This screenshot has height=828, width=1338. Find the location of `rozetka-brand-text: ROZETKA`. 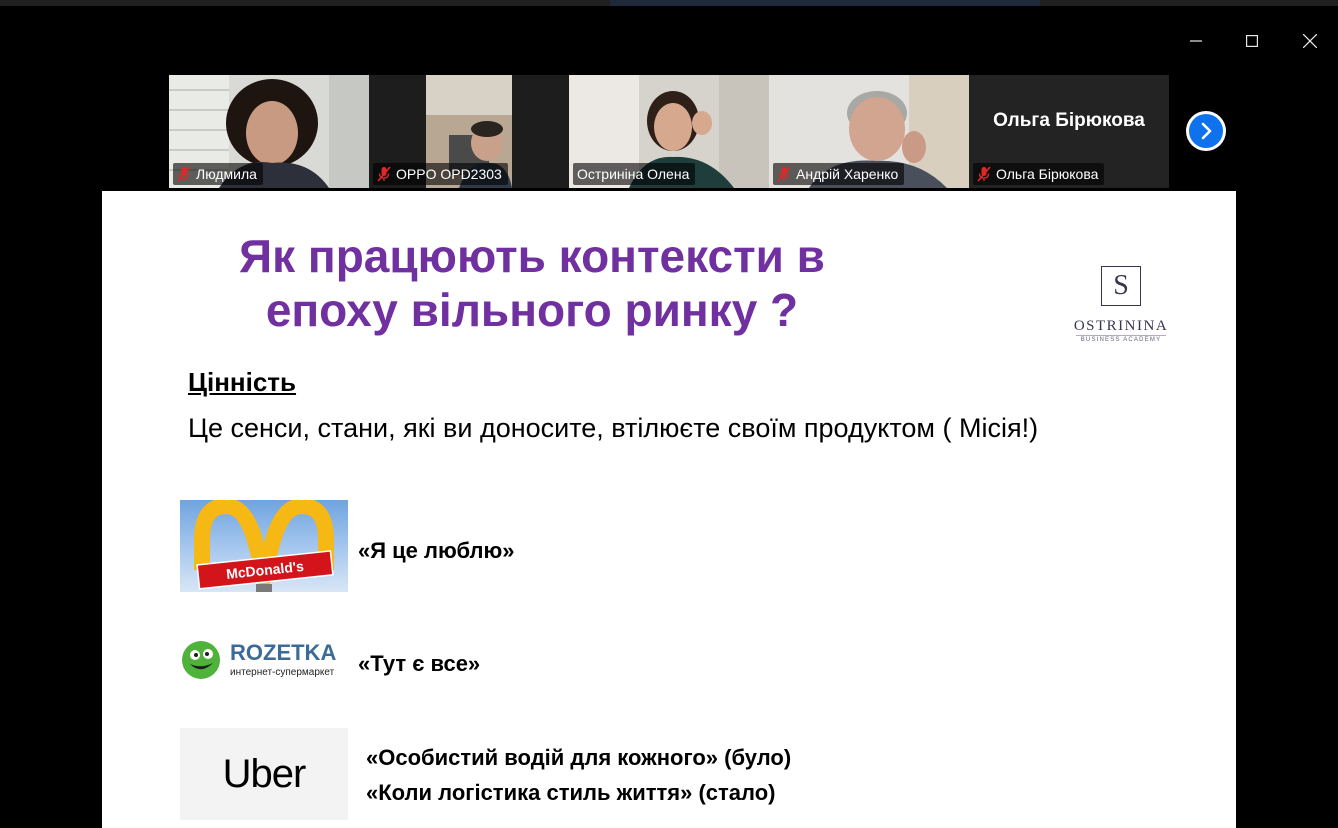

rozetka-brand-text: ROZETKA is located at coordinates (283, 652).